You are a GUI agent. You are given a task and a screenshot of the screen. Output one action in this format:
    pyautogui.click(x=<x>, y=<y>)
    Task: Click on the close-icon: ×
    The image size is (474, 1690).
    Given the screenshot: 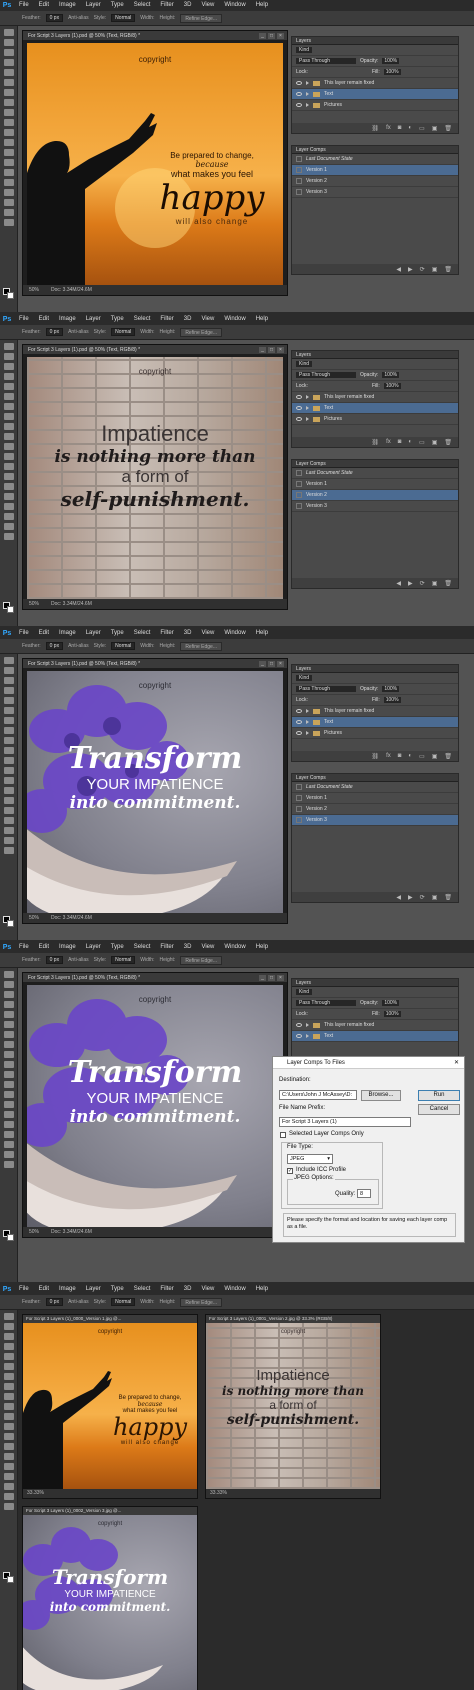 What is the action you would take?
    pyautogui.click(x=280, y=977)
    